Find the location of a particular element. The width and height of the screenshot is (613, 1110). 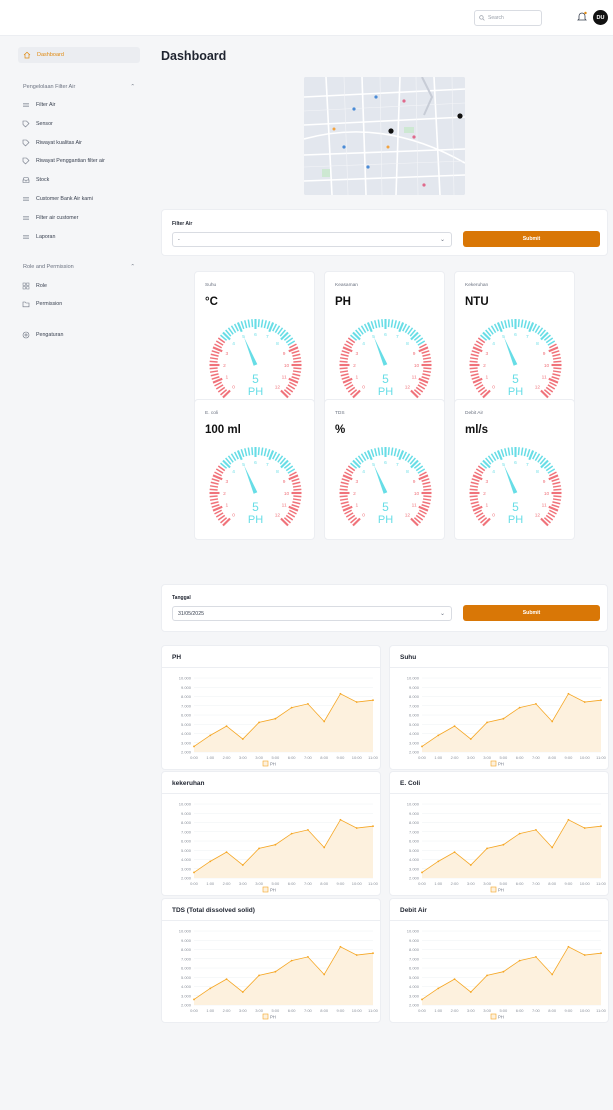

notification-bell-icon is located at coordinates (582, 17).